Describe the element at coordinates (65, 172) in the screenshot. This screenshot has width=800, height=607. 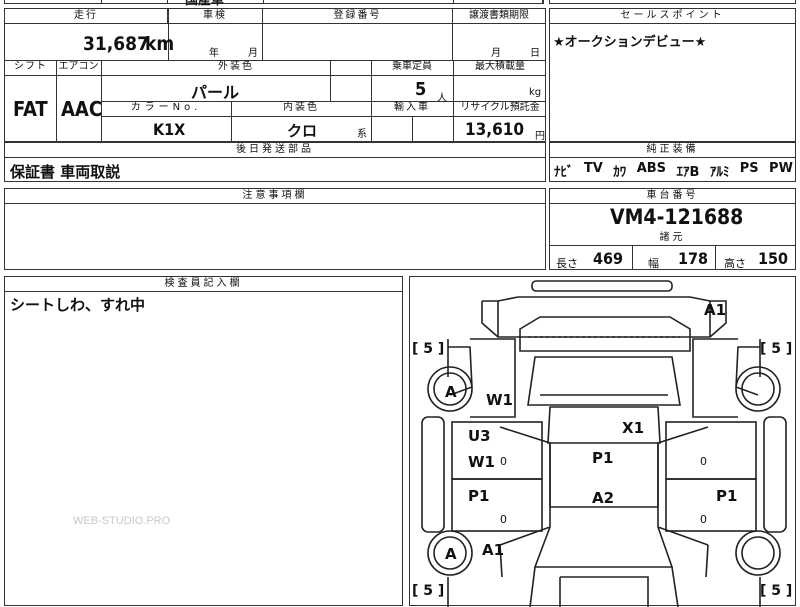
I see `deferred-parts-text: 保証書 車両取説` at that location.